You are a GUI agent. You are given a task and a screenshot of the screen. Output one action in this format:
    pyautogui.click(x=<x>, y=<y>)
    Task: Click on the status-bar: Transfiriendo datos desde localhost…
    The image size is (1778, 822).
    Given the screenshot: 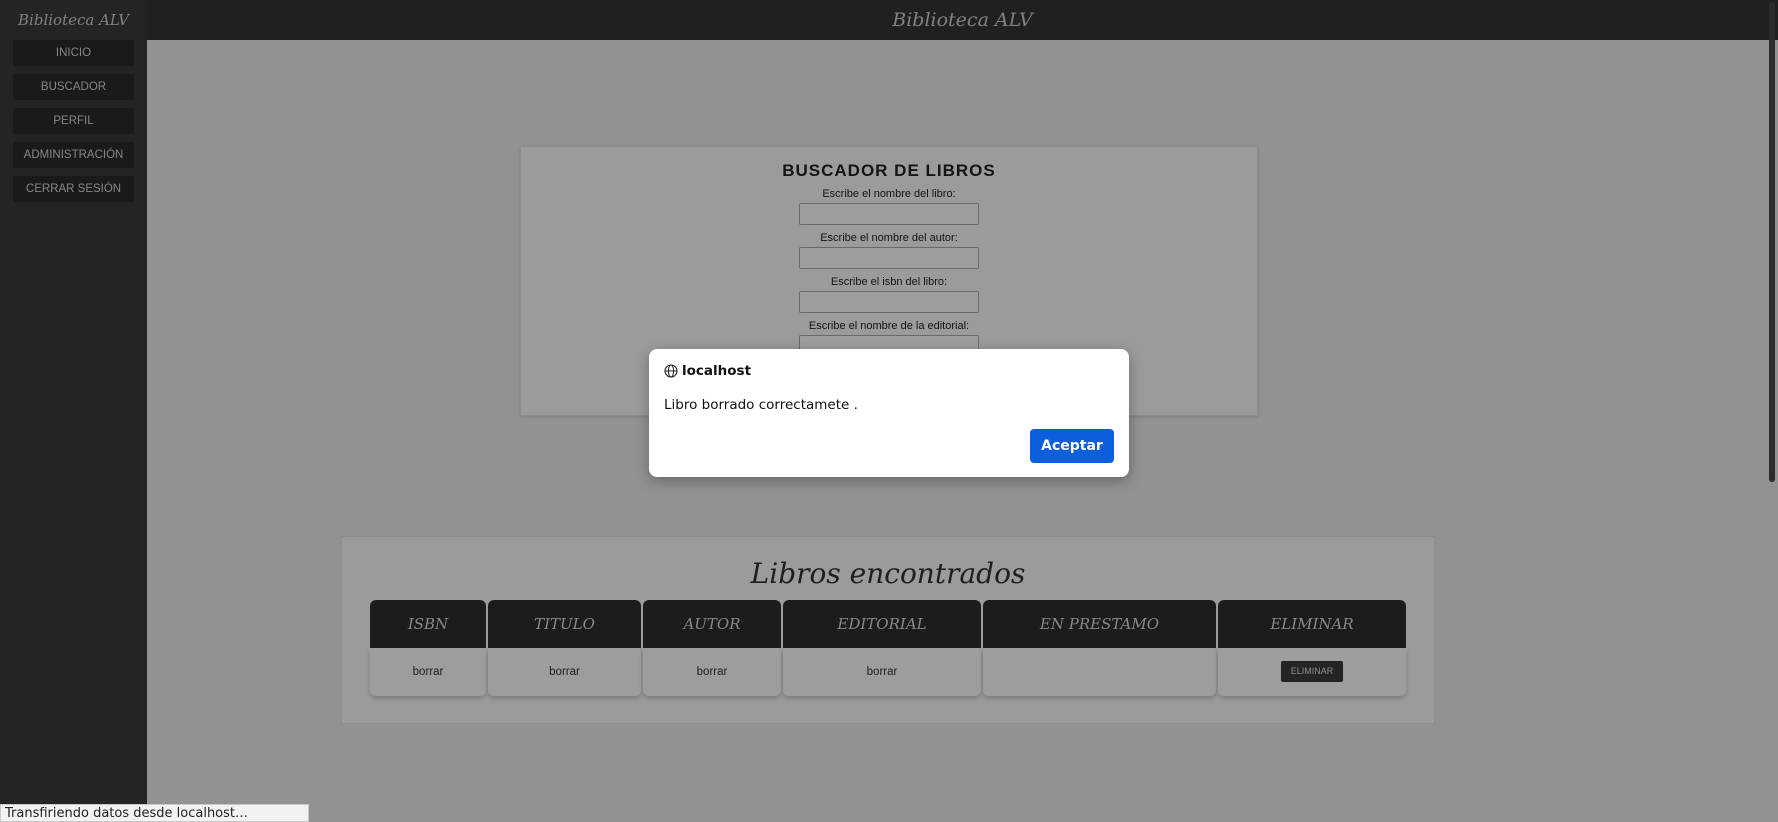 What is the action you would take?
    pyautogui.click(x=154, y=813)
    